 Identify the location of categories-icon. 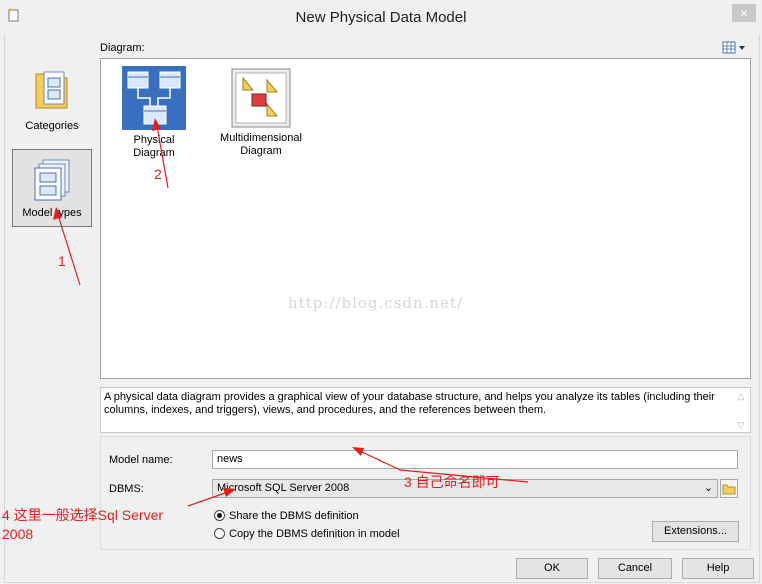
(51, 90).